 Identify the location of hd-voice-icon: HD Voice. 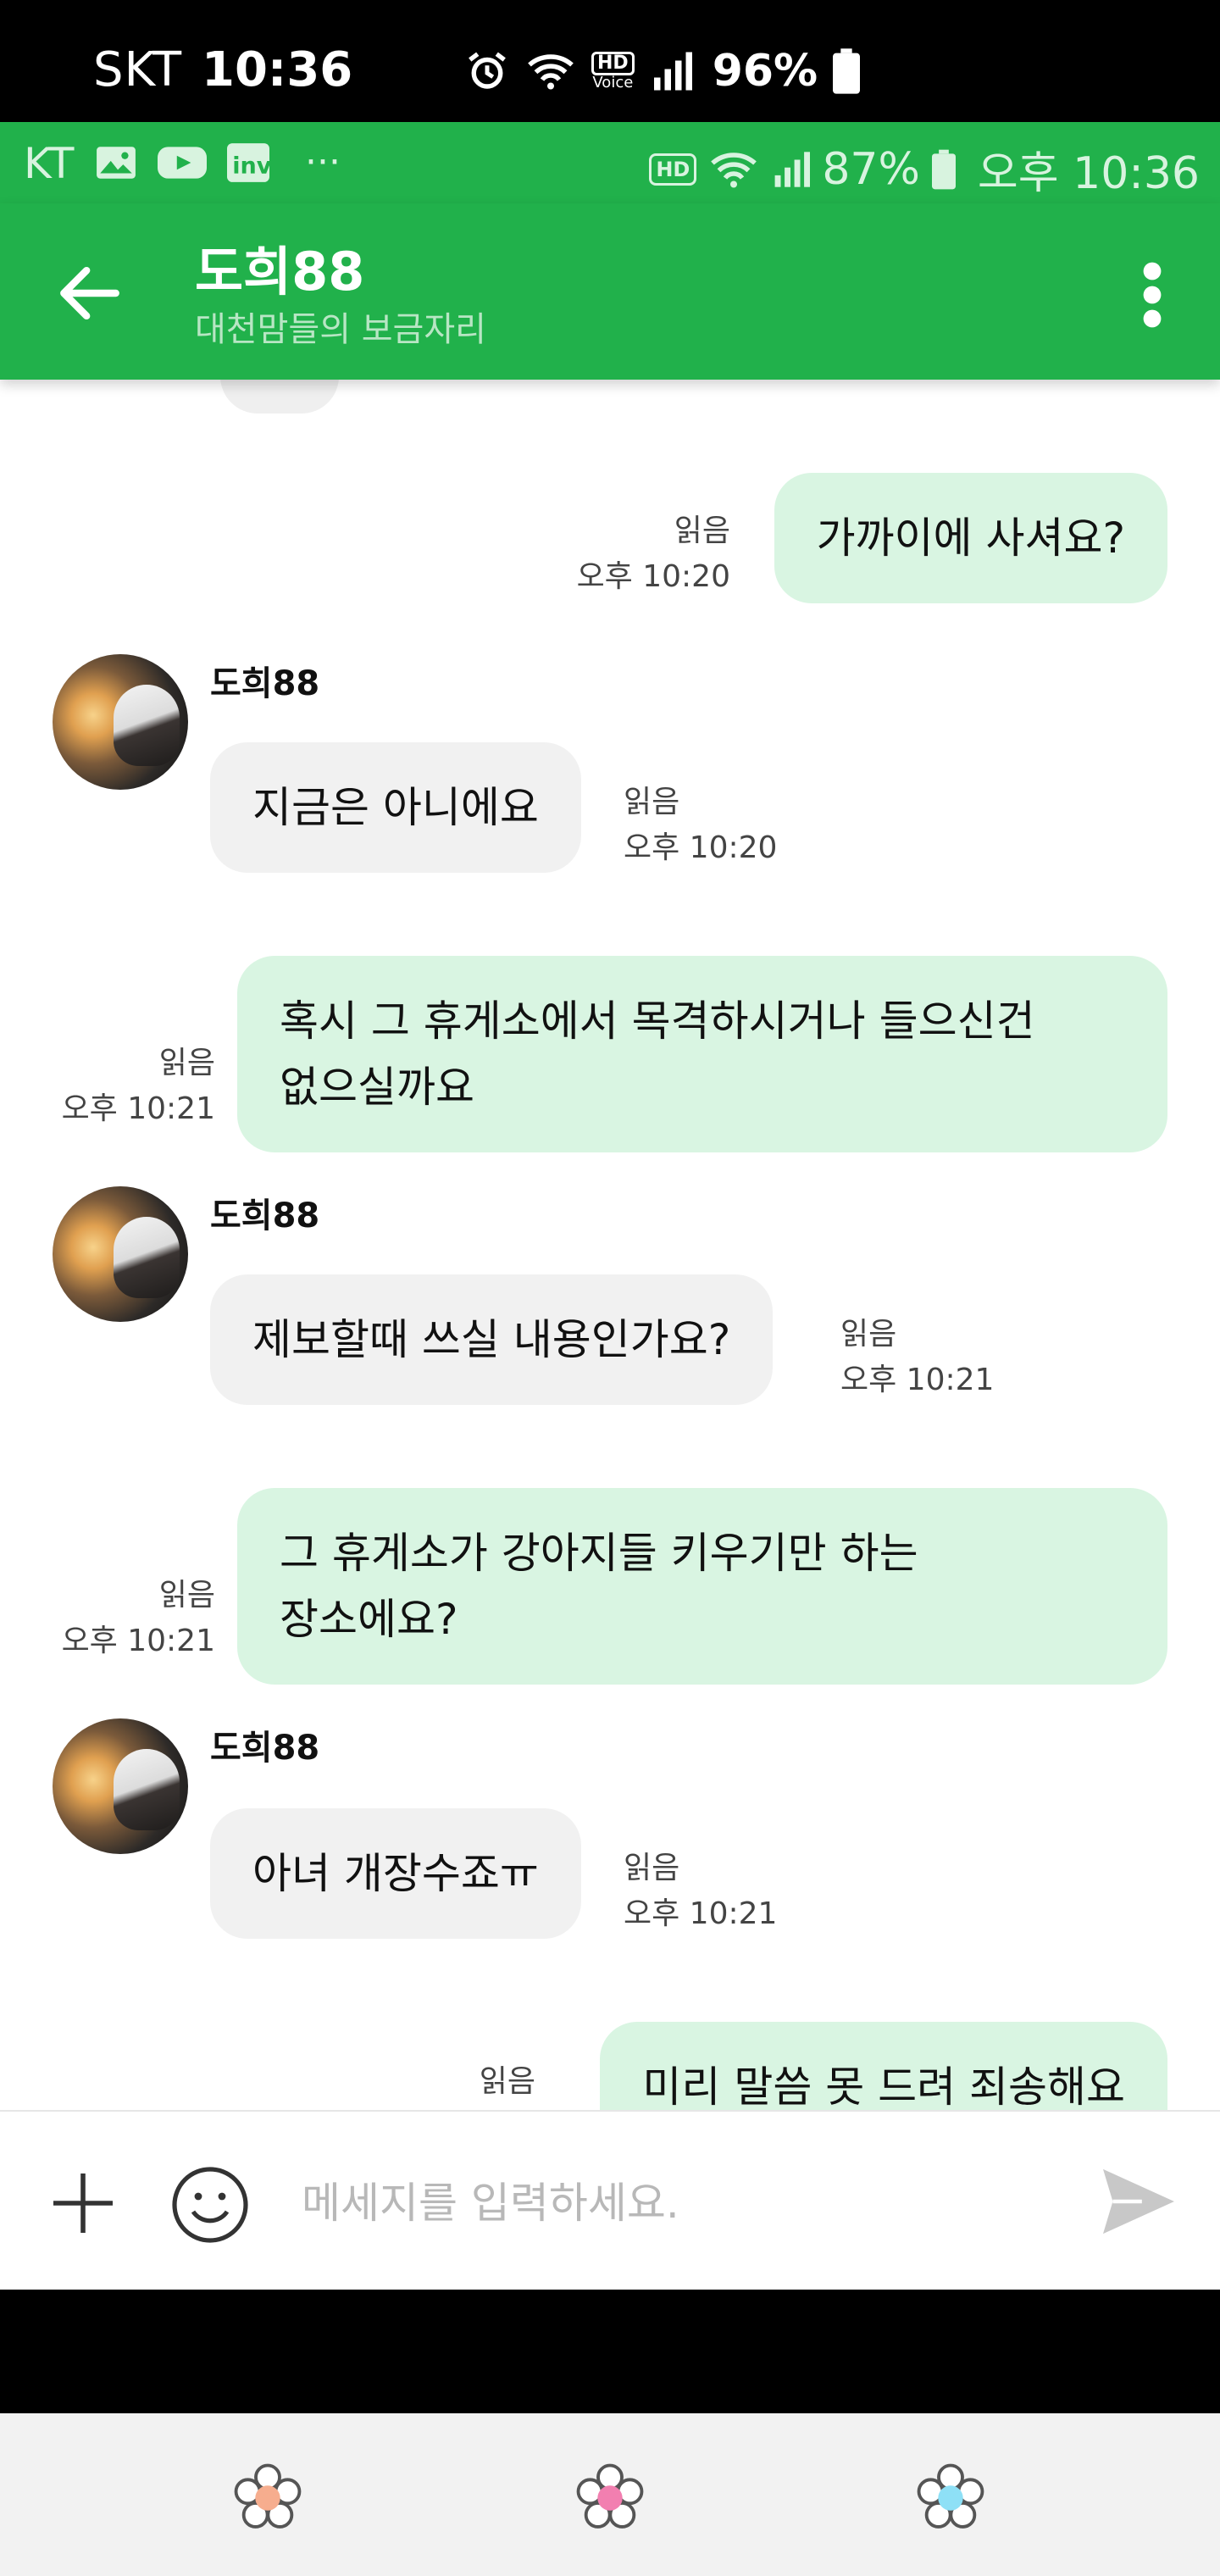
(613, 71).